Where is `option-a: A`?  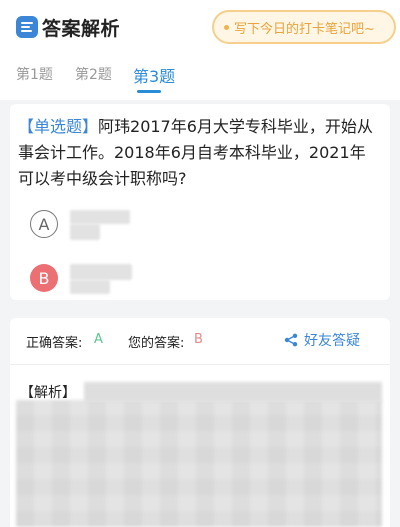 option-a: A is located at coordinates (200, 225).